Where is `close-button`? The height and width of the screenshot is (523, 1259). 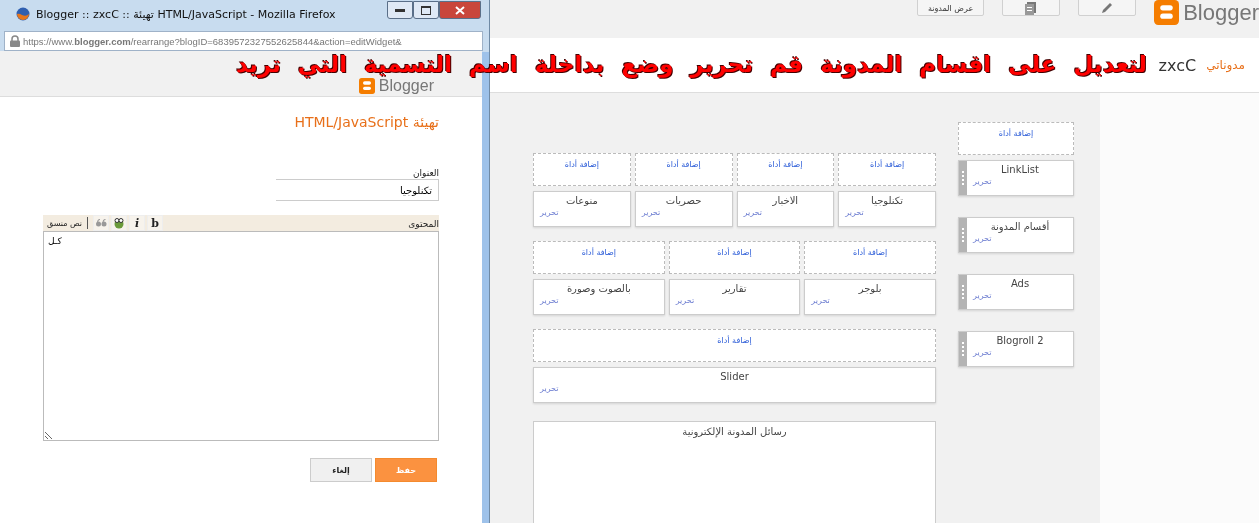
close-button is located at coordinates (460, 10).